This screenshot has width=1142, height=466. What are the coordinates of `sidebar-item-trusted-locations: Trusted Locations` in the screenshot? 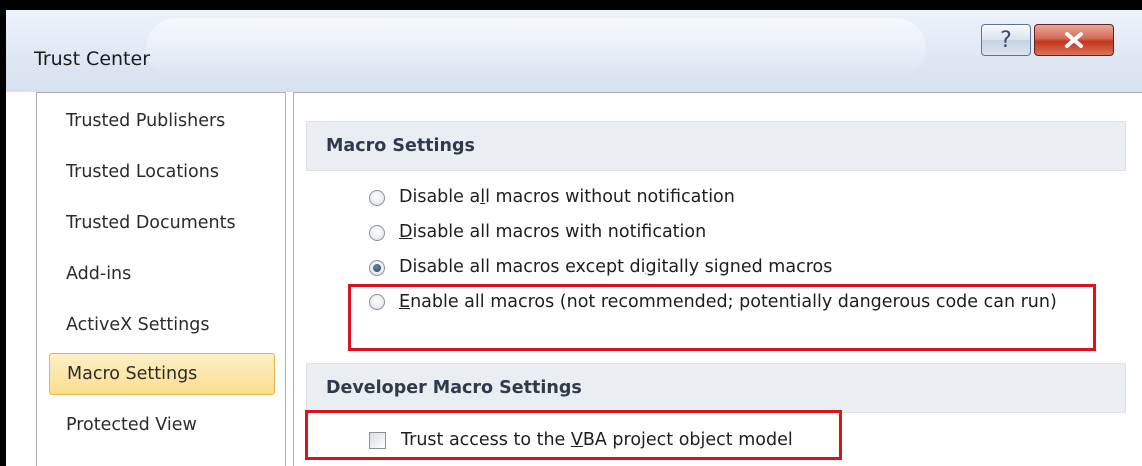 It's located at (162, 172).